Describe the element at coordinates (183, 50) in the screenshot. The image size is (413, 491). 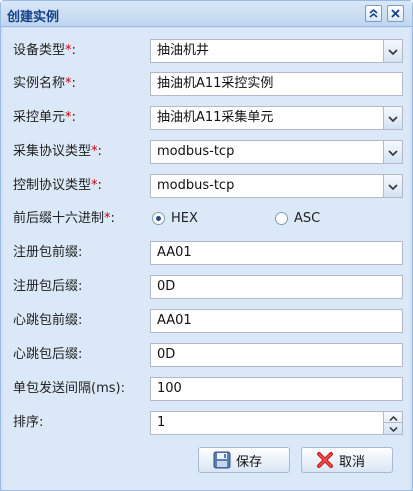
I see `device-type-value: 抽油机井` at that location.